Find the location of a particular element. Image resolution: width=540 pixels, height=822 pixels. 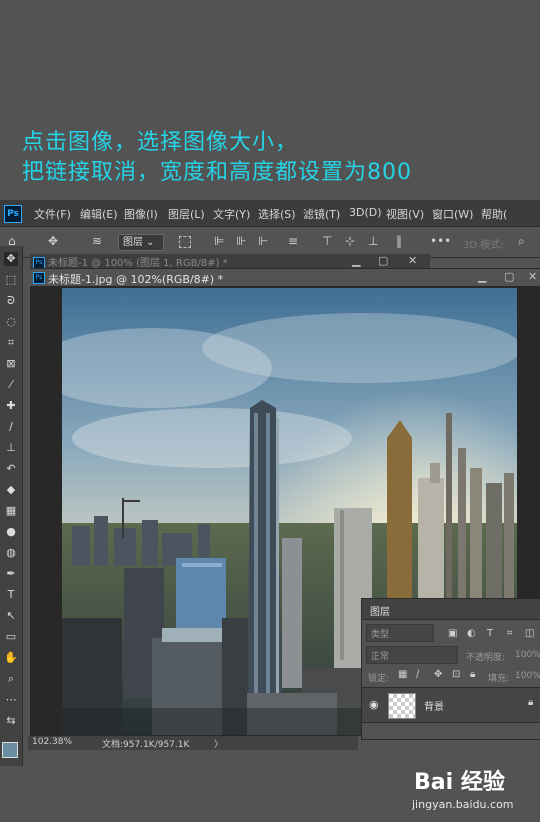

doc-ps-icon: Ps is located at coordinates (39, 278).